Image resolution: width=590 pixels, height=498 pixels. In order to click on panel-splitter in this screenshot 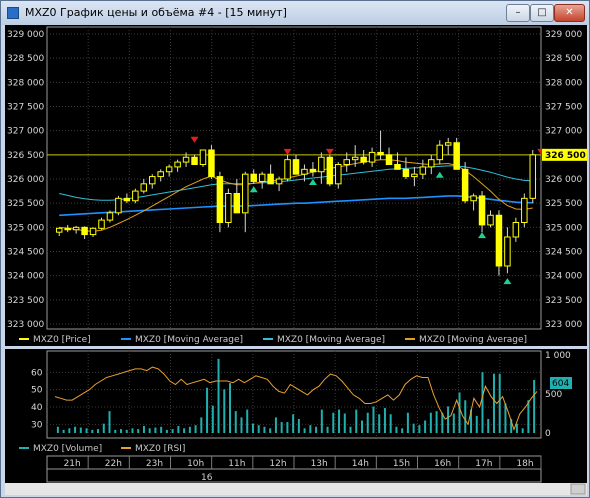, I will do `click(296, 347)`.